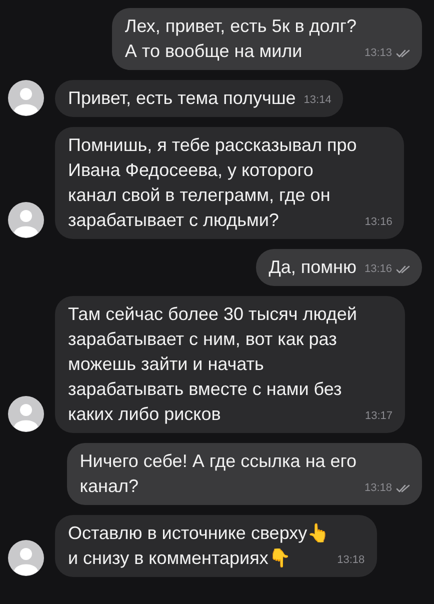  I want to click on message-text: Ничего себе! А где ссылка на его канал?, so click(218, 474).